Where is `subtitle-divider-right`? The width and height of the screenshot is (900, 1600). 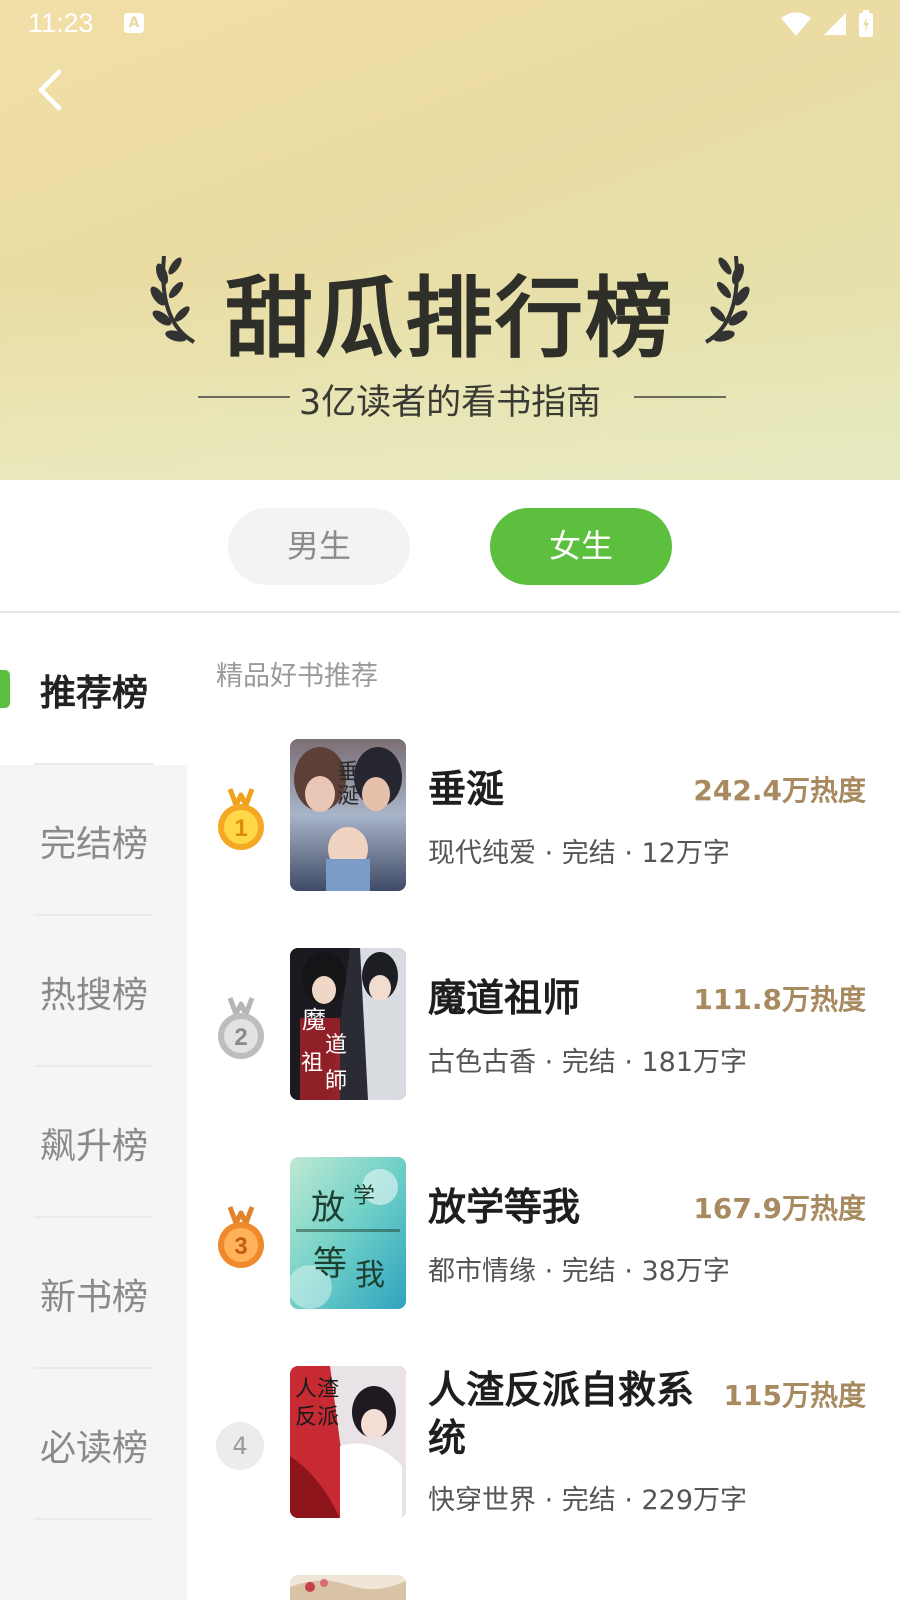 subtitle-divider-right is located at coordinates (680, 397).